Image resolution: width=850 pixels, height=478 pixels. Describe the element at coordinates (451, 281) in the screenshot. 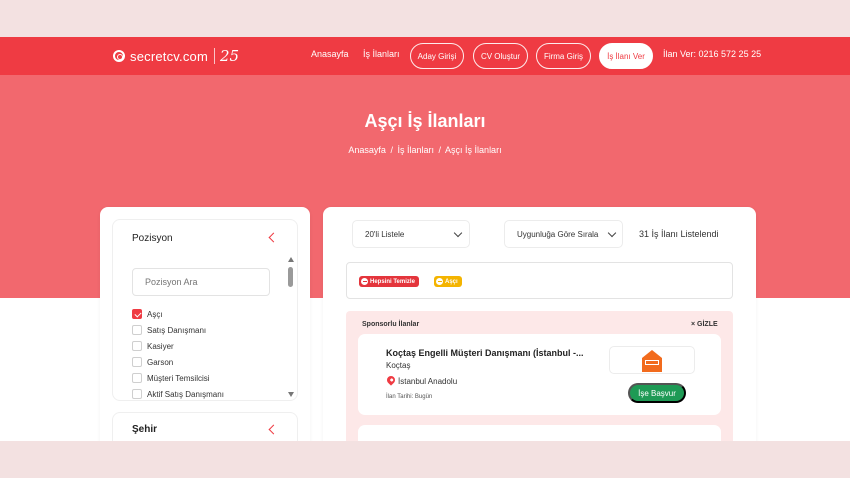

I see `filter-tag-label: Aşçı` at that location.